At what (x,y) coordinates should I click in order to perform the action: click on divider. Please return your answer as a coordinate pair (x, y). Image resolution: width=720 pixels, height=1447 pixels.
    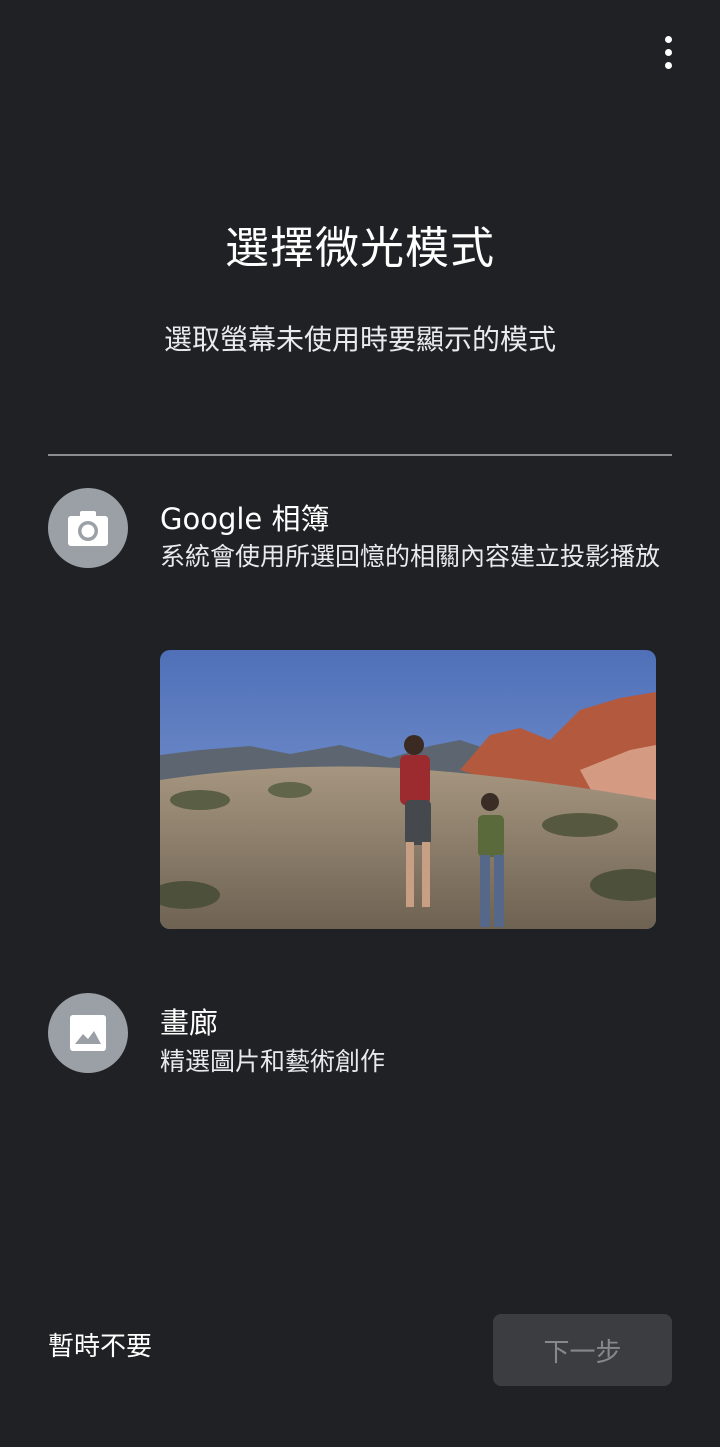
    Looking at the image, I should click on (360, 455).